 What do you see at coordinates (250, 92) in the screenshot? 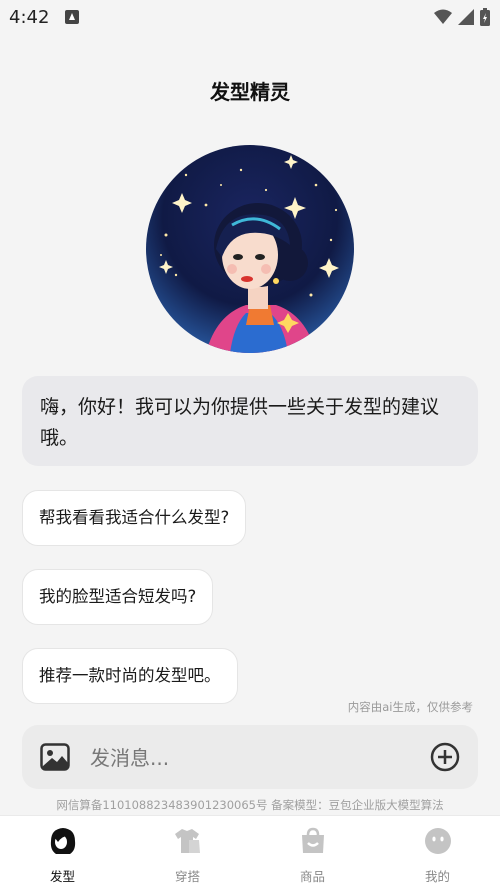
I see `page-title: 发型精灵` at bounding box center [250, 92].